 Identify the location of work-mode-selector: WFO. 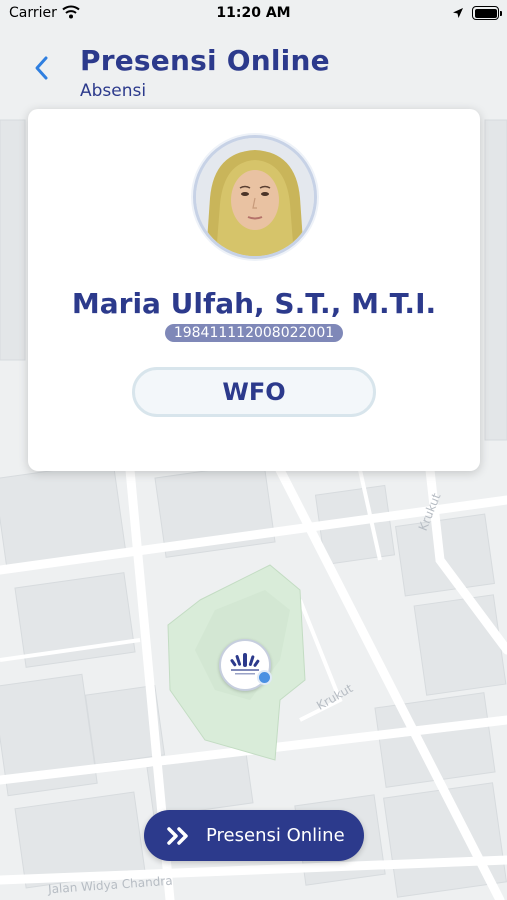
(254, 392).